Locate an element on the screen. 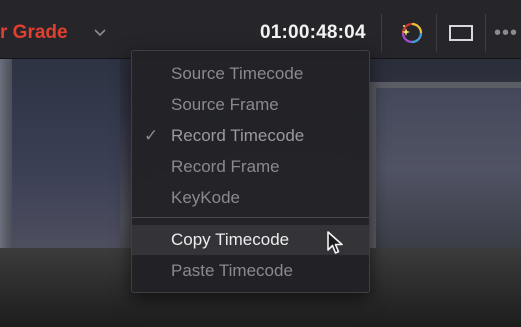  menu-item-label: KeyKode is located at coordinates (205, 197).